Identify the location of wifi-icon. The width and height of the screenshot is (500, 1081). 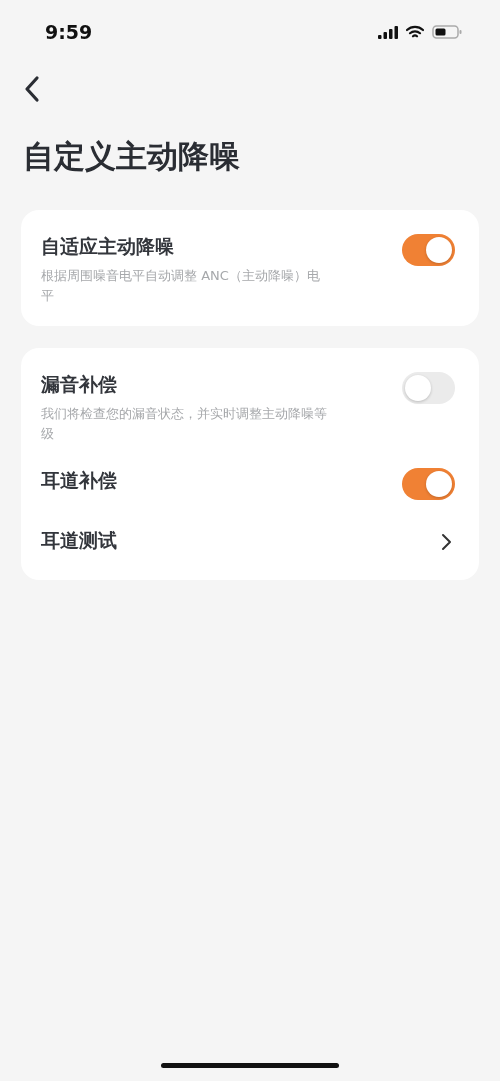
(415, 32).